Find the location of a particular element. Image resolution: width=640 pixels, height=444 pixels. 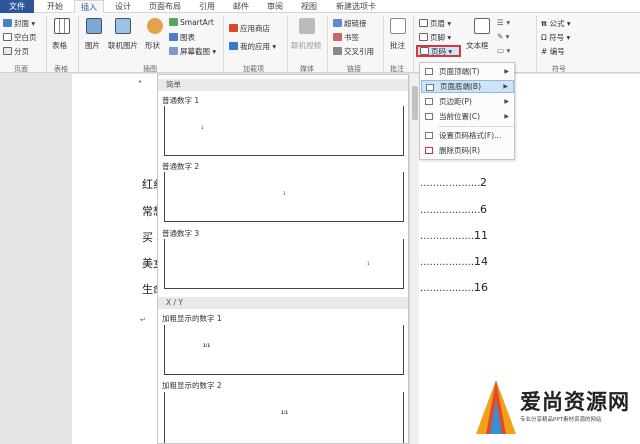

menu-separator is located at coordinates (476, 126).